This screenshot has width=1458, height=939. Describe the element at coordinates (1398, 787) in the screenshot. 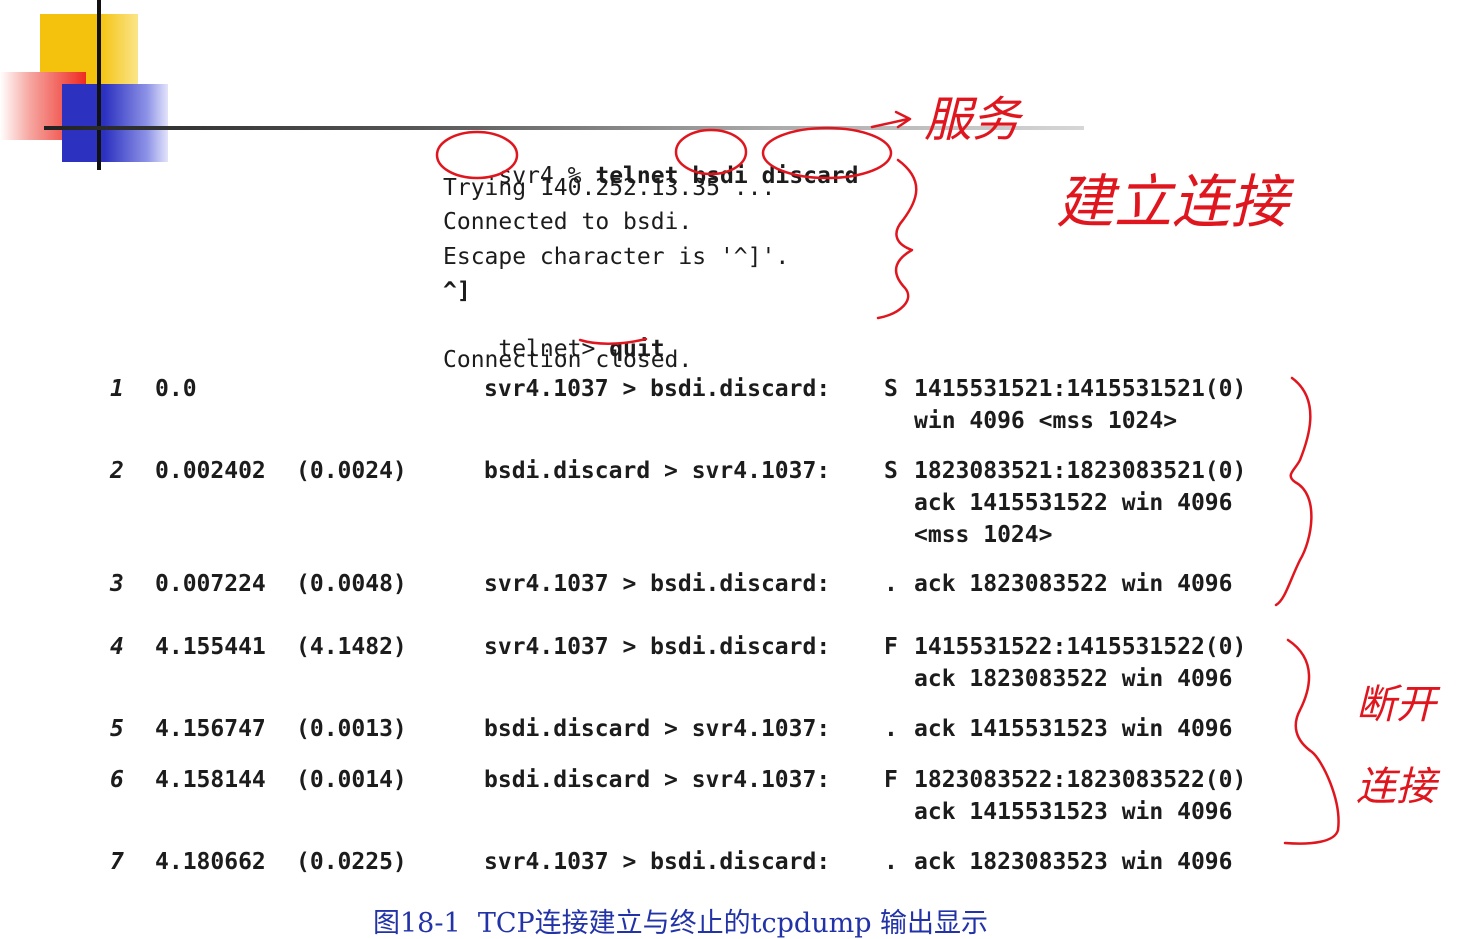

I see `terminate-note-2: 连接` at that location.